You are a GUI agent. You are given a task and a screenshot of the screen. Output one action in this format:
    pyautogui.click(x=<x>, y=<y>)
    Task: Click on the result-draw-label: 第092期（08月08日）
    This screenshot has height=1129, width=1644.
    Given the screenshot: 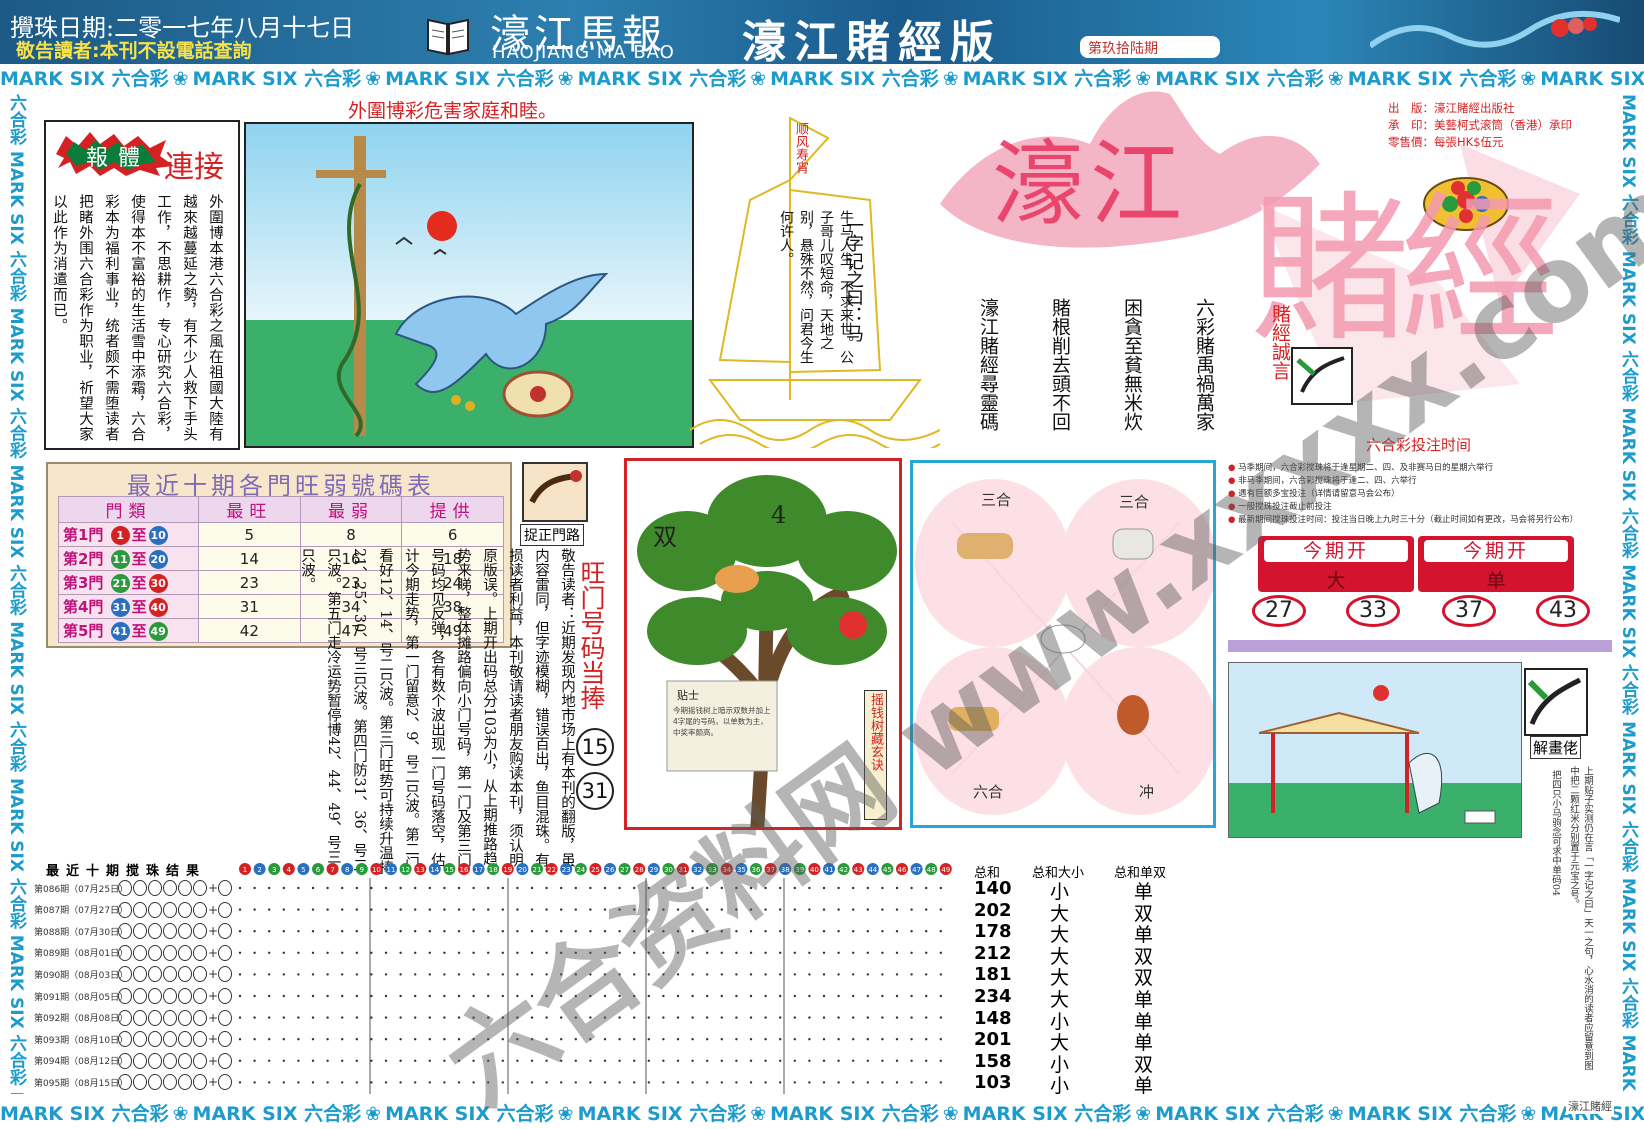 What is the action you would take?
    pyautogui.click(x=81, y=1019)
    